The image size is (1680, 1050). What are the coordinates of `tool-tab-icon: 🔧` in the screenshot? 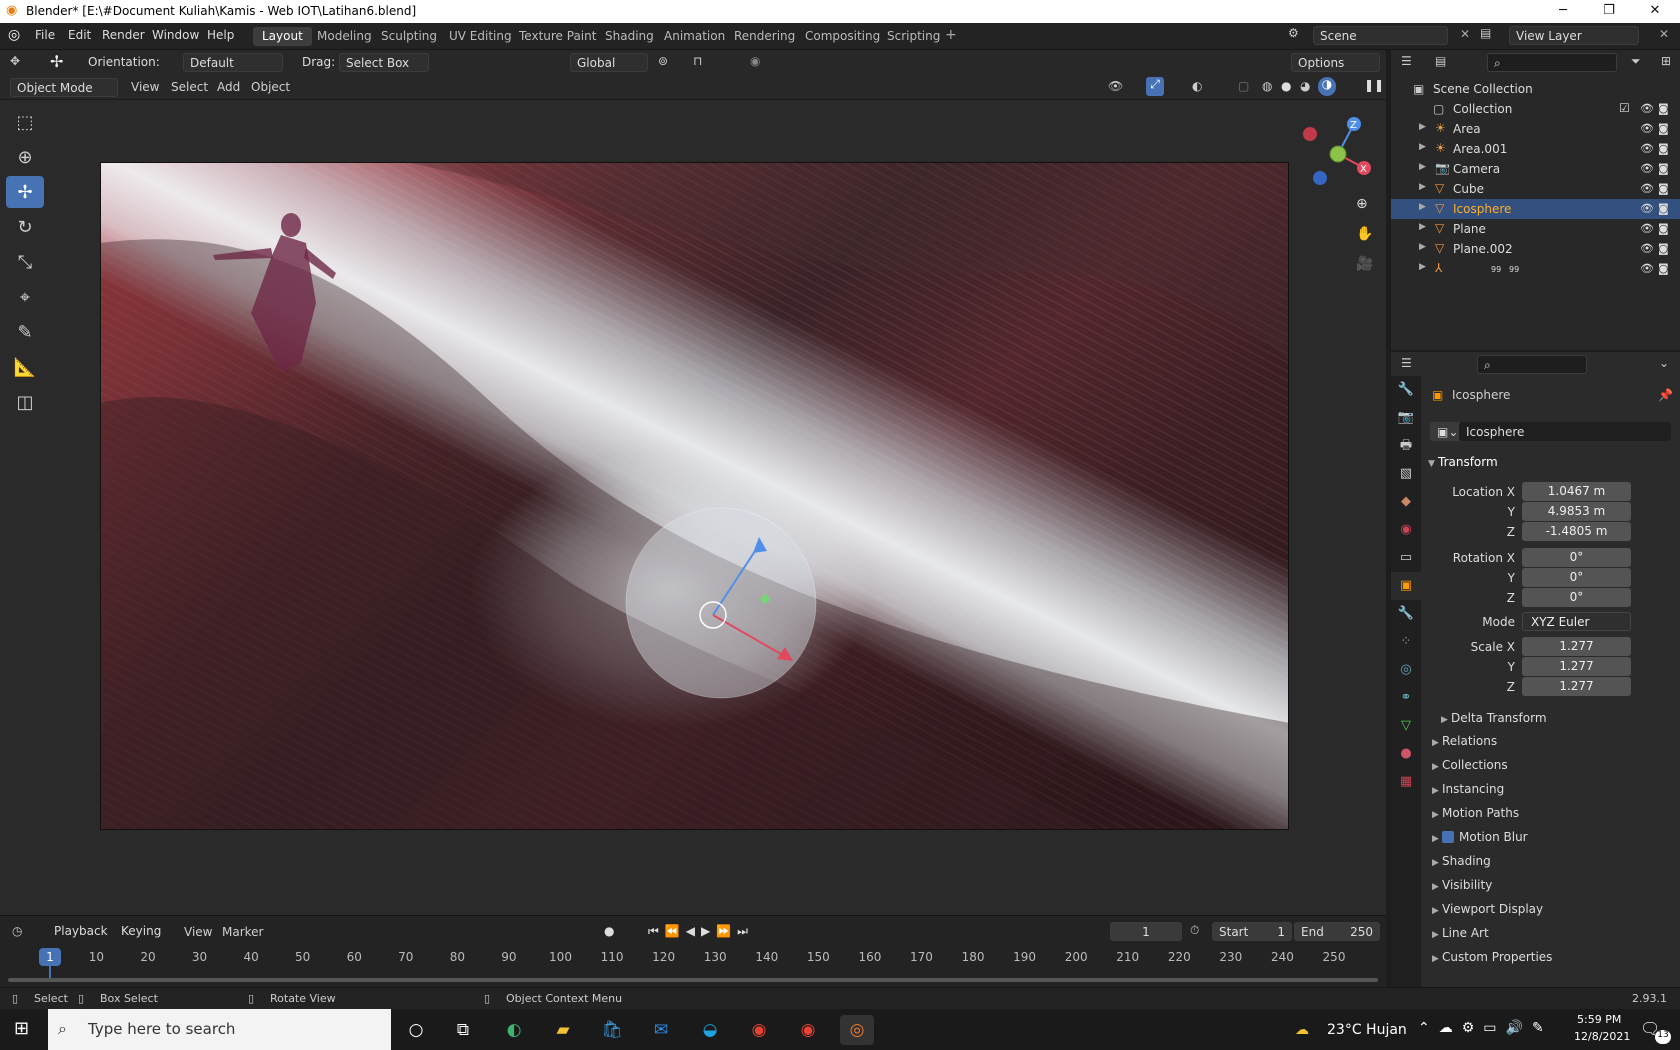 It's located at (1406, 390).